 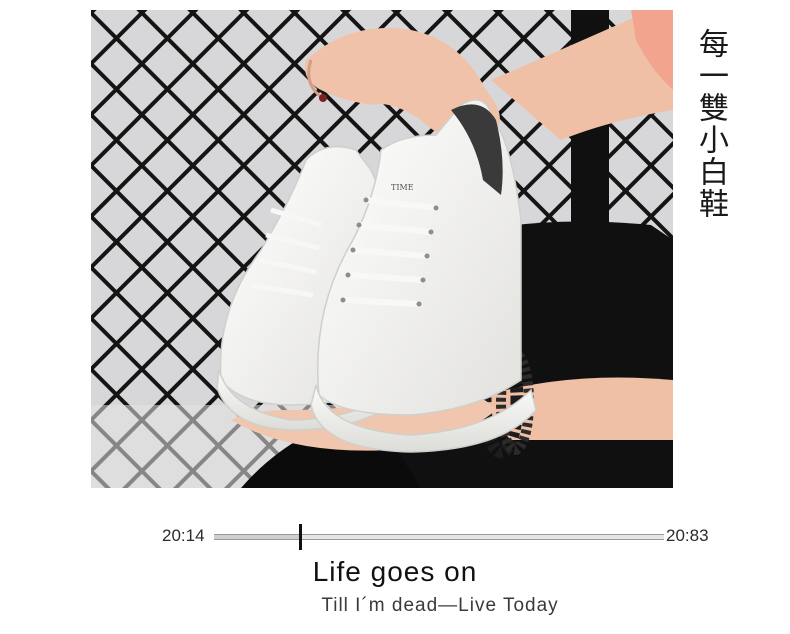 I want to click on progress-track, so click(x=439, y=537).